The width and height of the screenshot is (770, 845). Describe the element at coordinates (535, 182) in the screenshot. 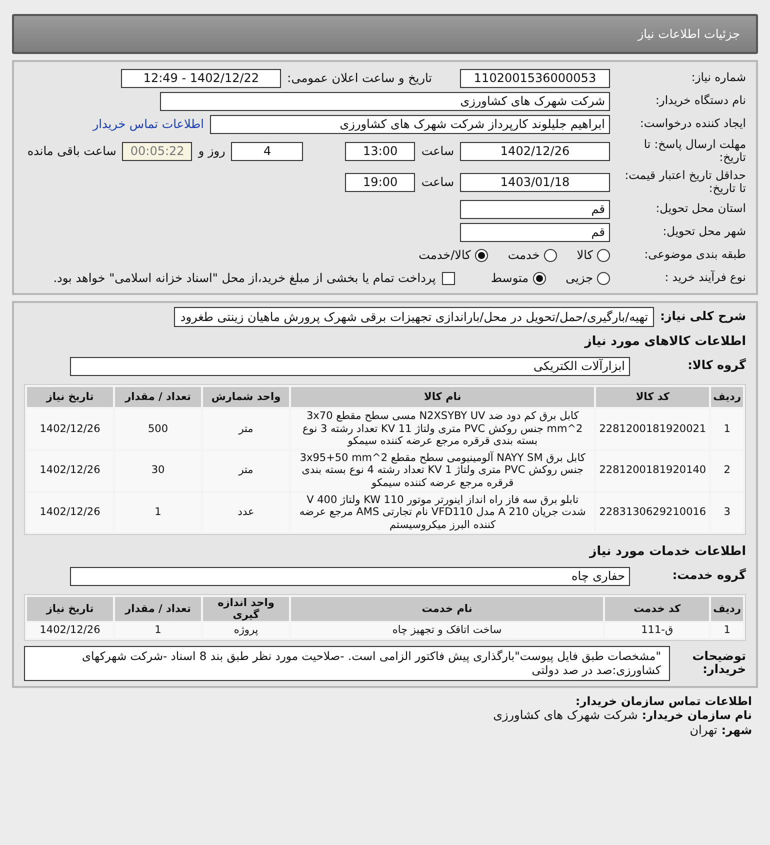

I see `validity-date-field: 1403/01/18` at that location.